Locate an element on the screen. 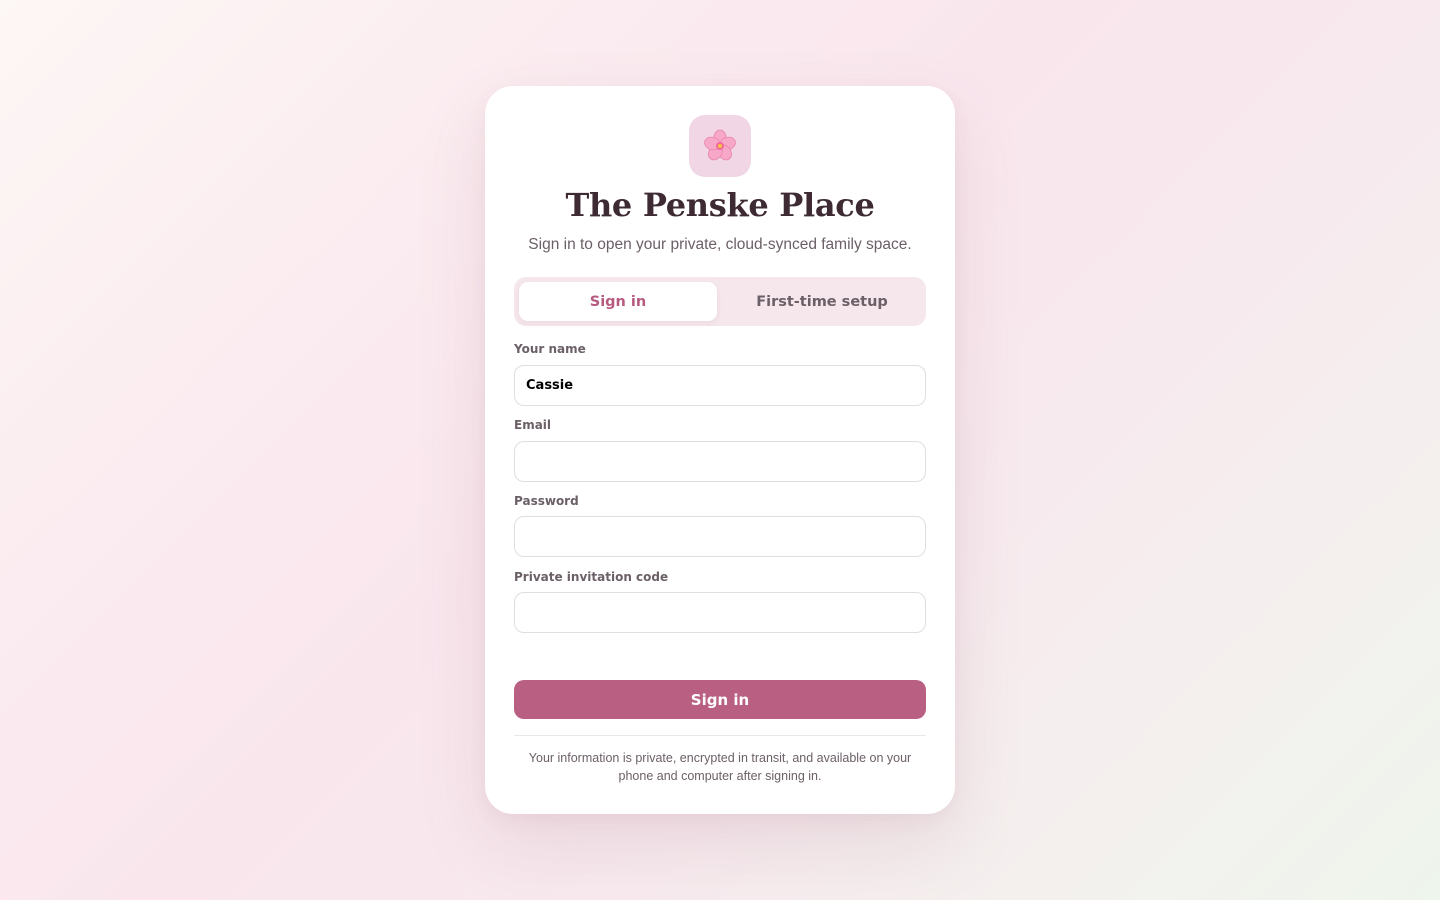 The image size is (1440, 900). name-label: Your name is located at coordinates (550, 349).